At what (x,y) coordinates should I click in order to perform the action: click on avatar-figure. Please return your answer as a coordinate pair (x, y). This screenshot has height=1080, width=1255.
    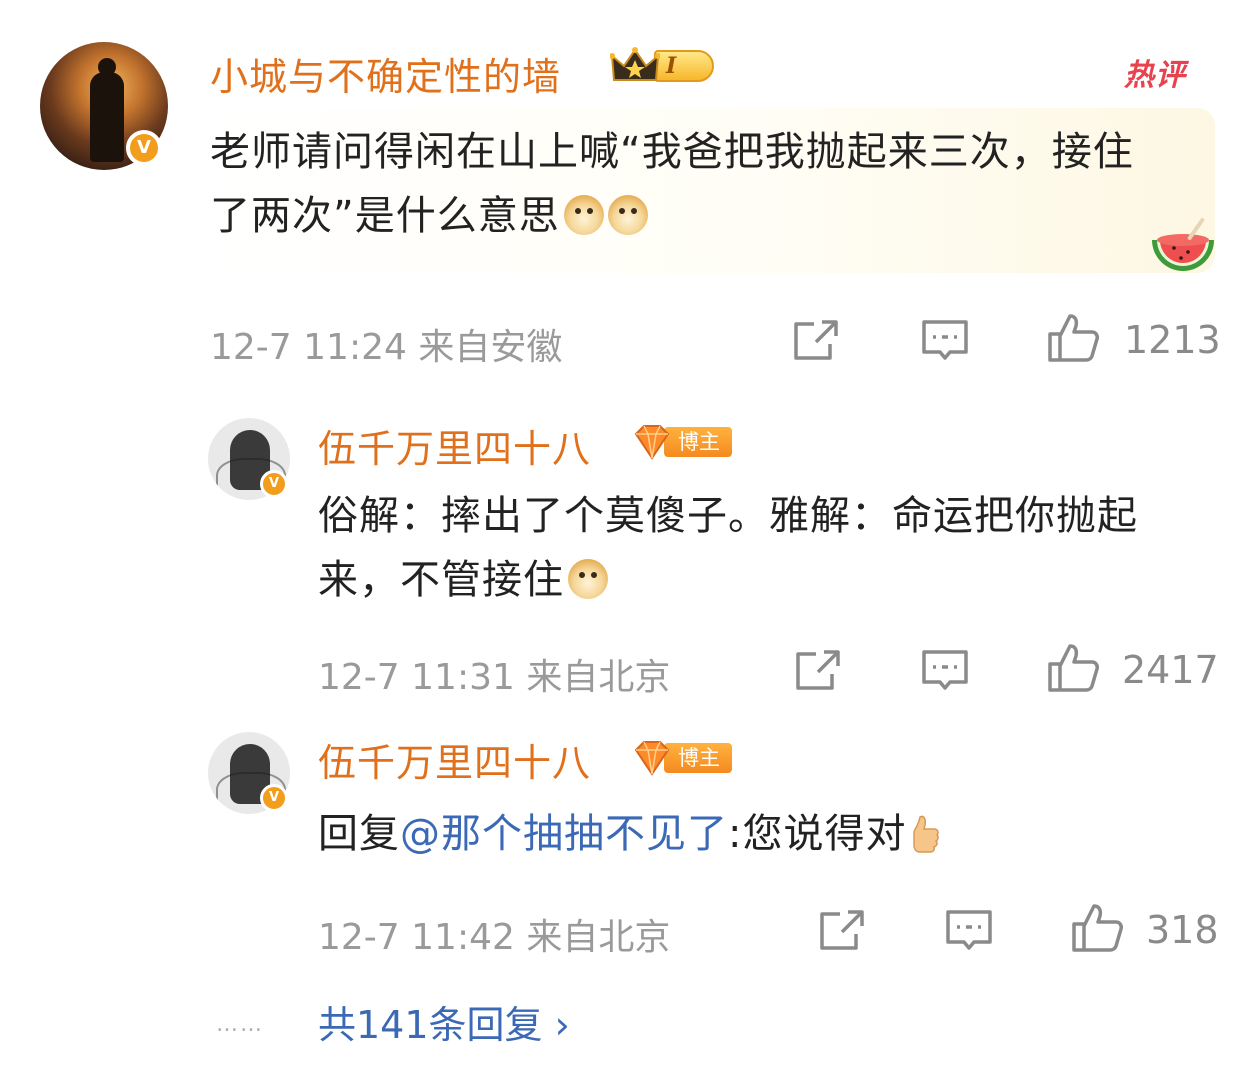
    Looking at the image, I should click on (107, 110).